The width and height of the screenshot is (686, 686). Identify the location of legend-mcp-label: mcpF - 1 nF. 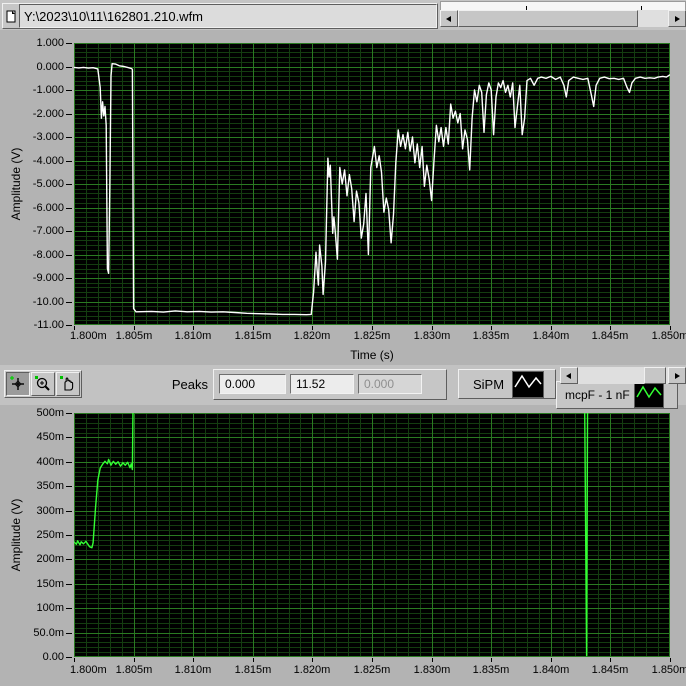
(597, 395).